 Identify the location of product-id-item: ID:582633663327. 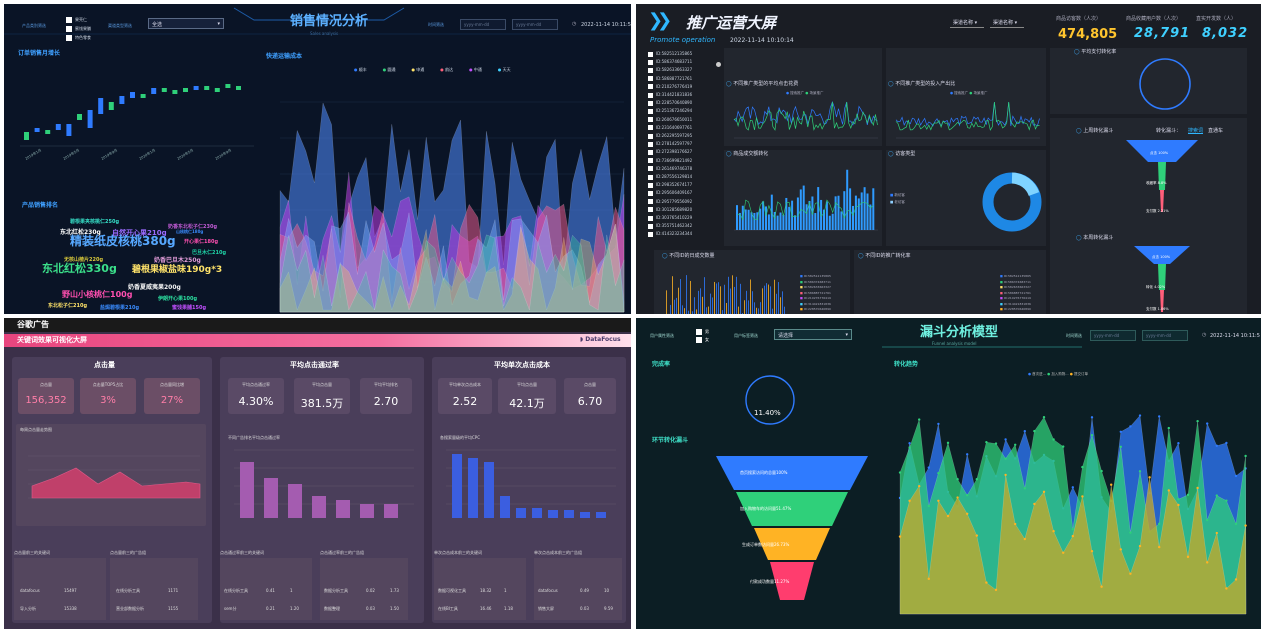
(670, 70).